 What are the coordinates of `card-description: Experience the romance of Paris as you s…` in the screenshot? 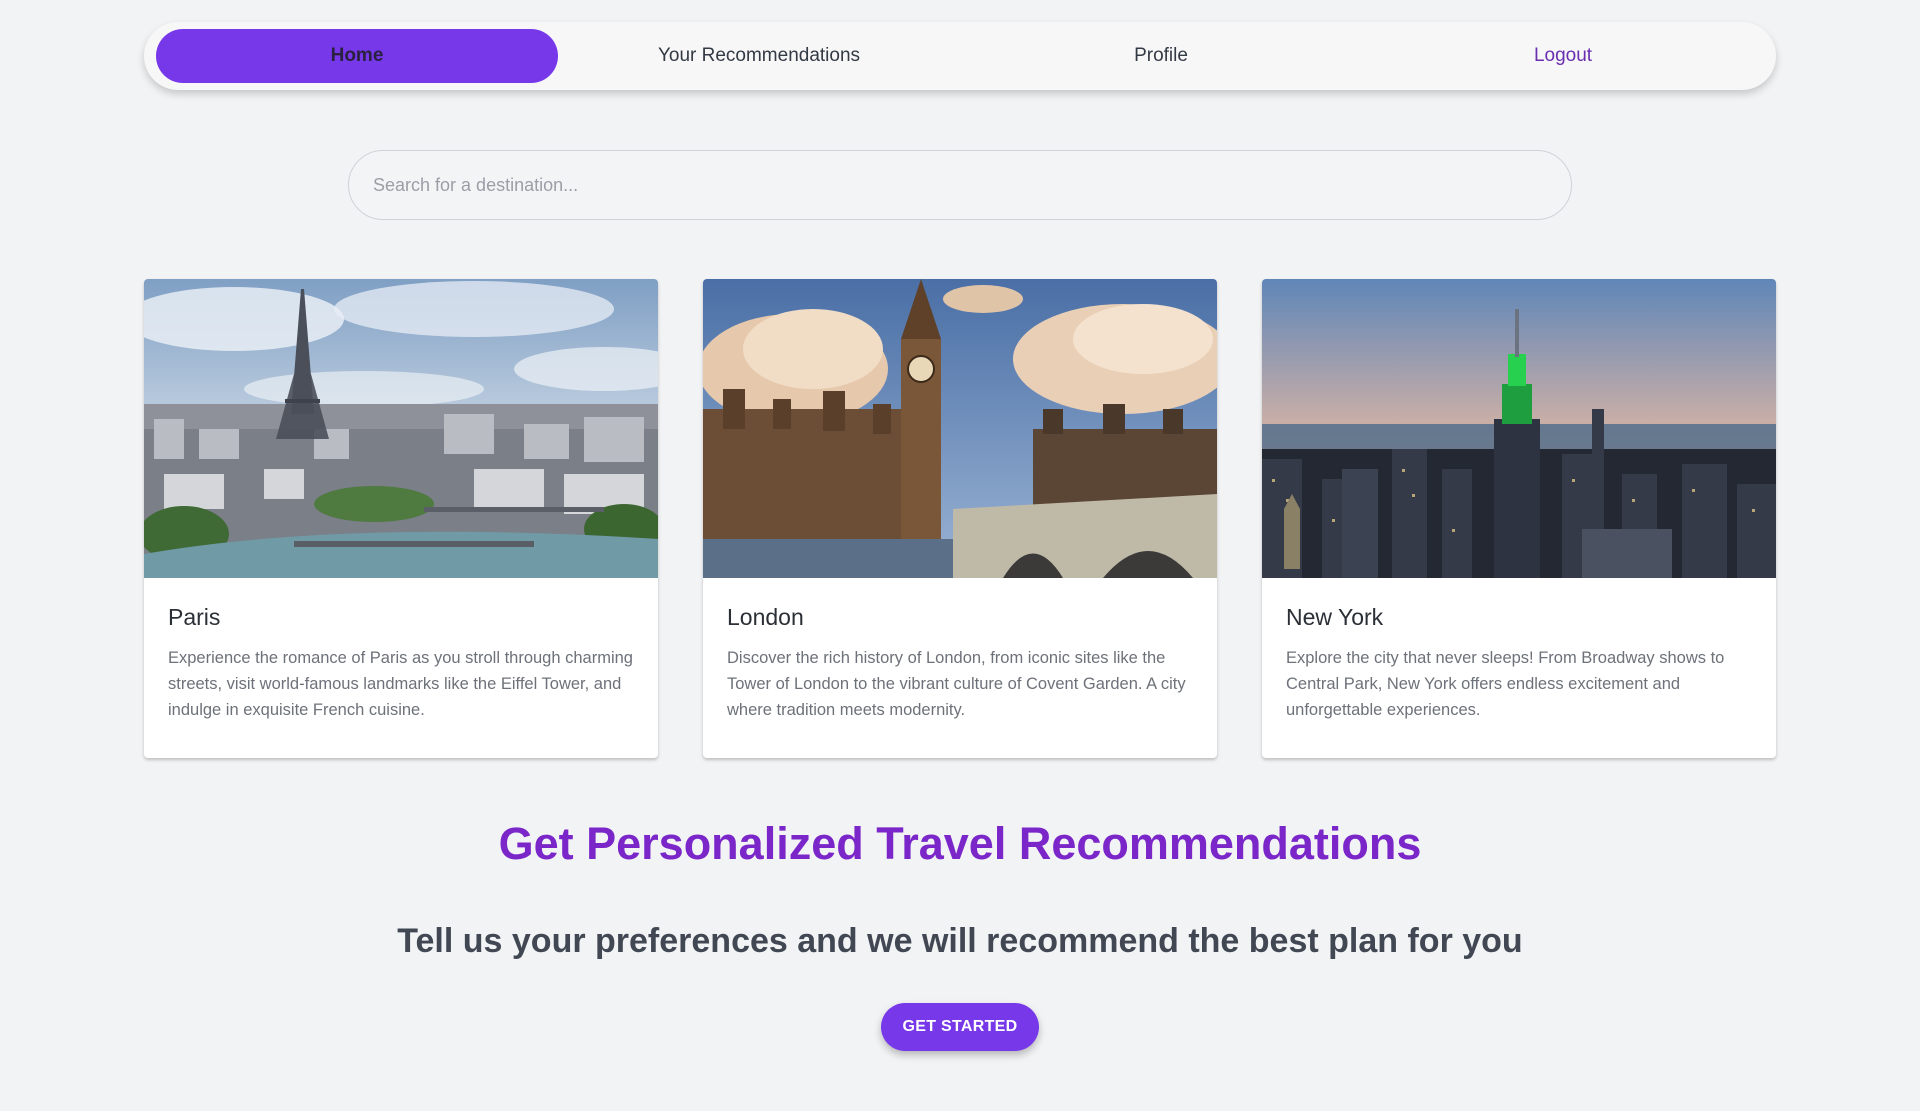 It's located at (400, 684).